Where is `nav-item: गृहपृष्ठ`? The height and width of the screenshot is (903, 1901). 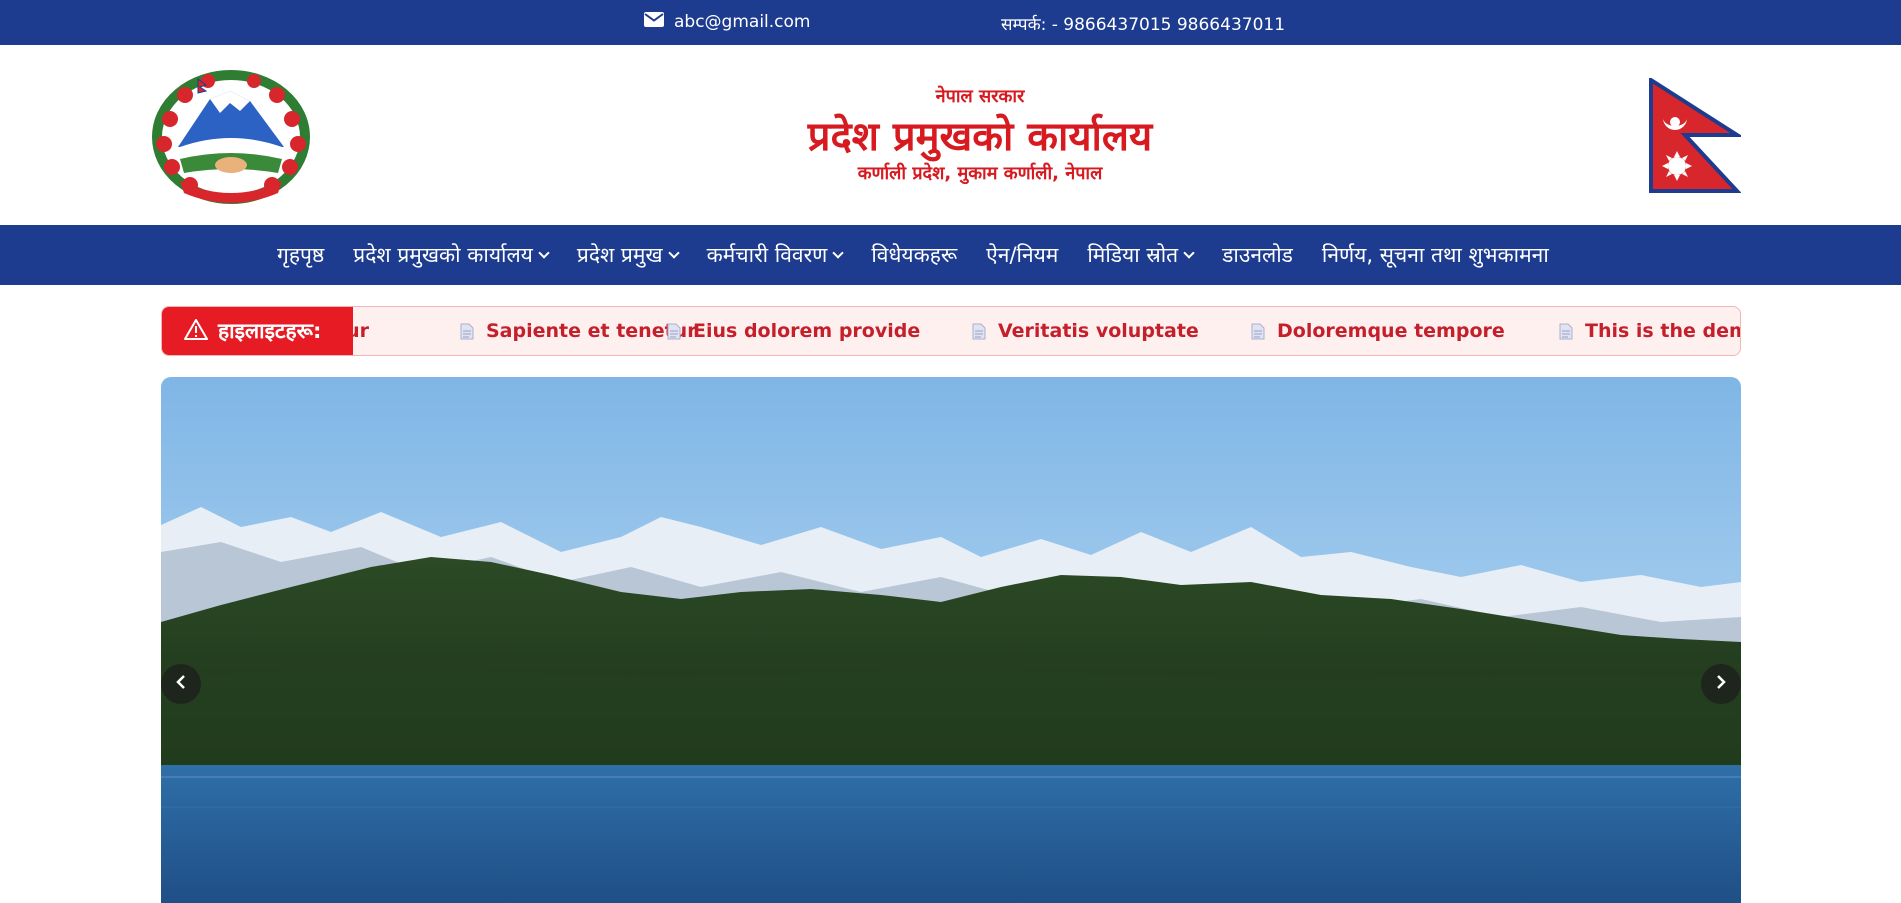
nav-item: गृहपृष्ठ is located at coordinates (300, 255).